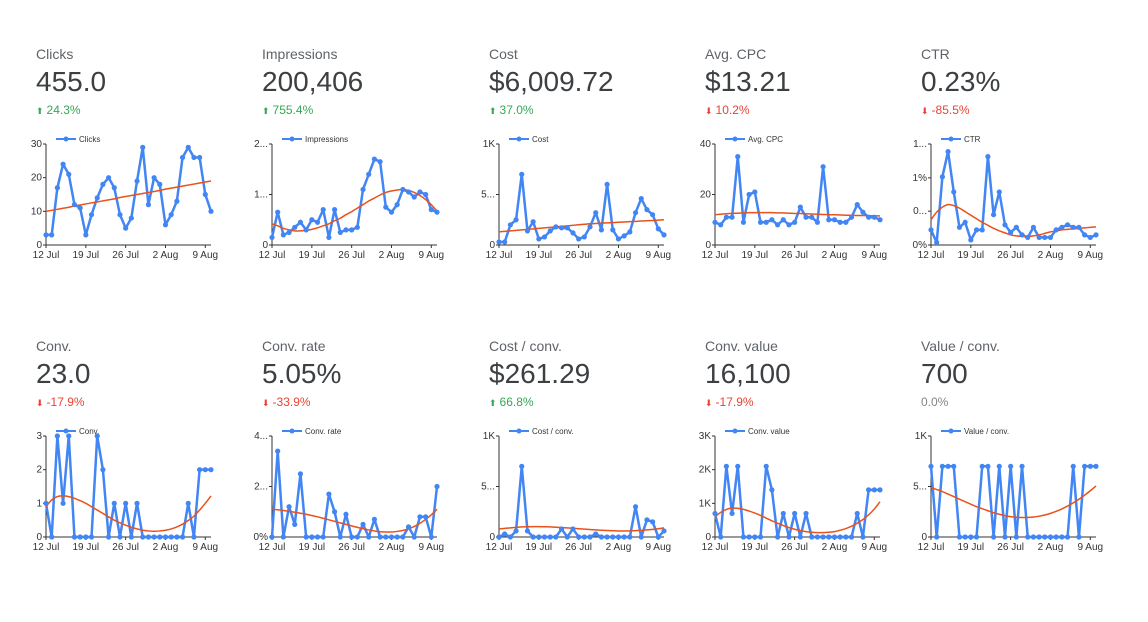  I want to click on sparkline-chart: Cost05...1K12 Jul 19 Jul 26 Jul 2 Aug 9 Aug, so click(576, 198).